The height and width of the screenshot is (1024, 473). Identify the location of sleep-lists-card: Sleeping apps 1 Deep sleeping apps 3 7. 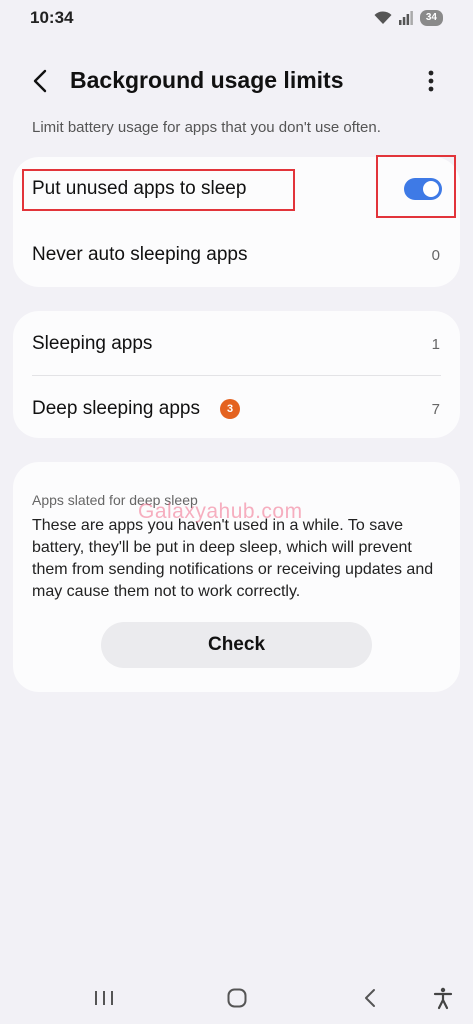
(236, 374).